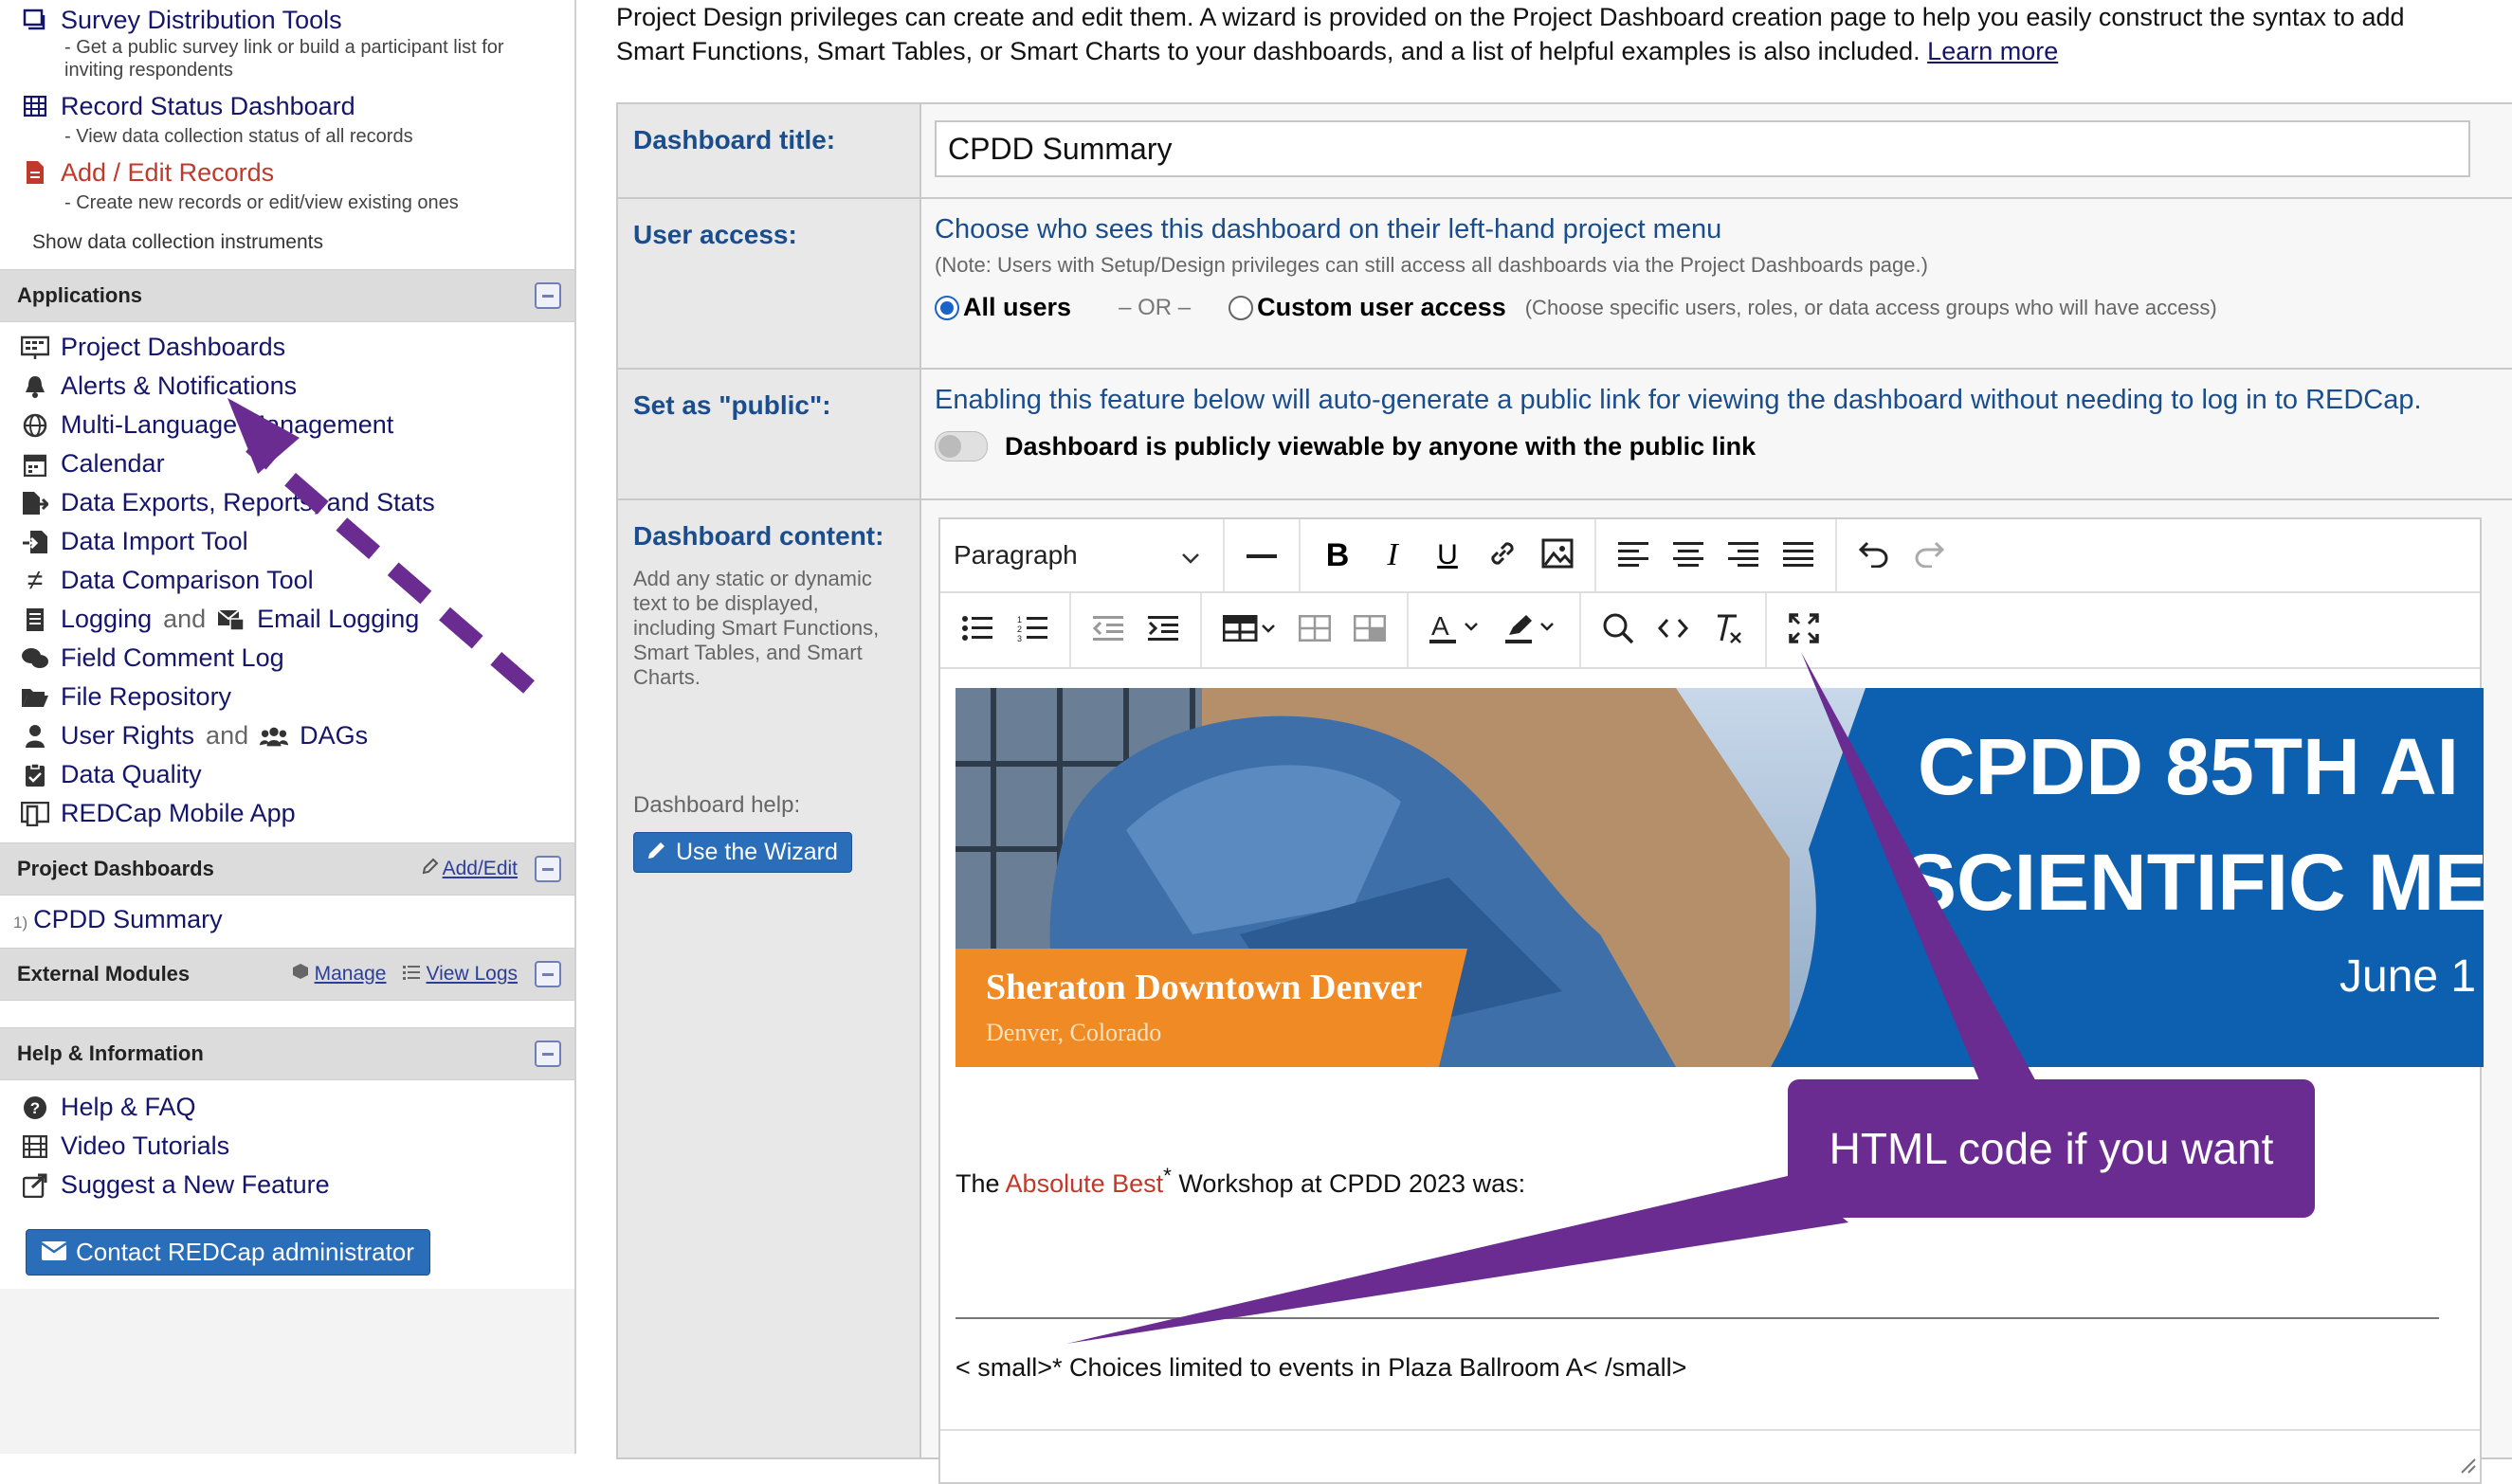  I want to click on sidebar-item-label: Data Comparison Tool, so click(187, 580).